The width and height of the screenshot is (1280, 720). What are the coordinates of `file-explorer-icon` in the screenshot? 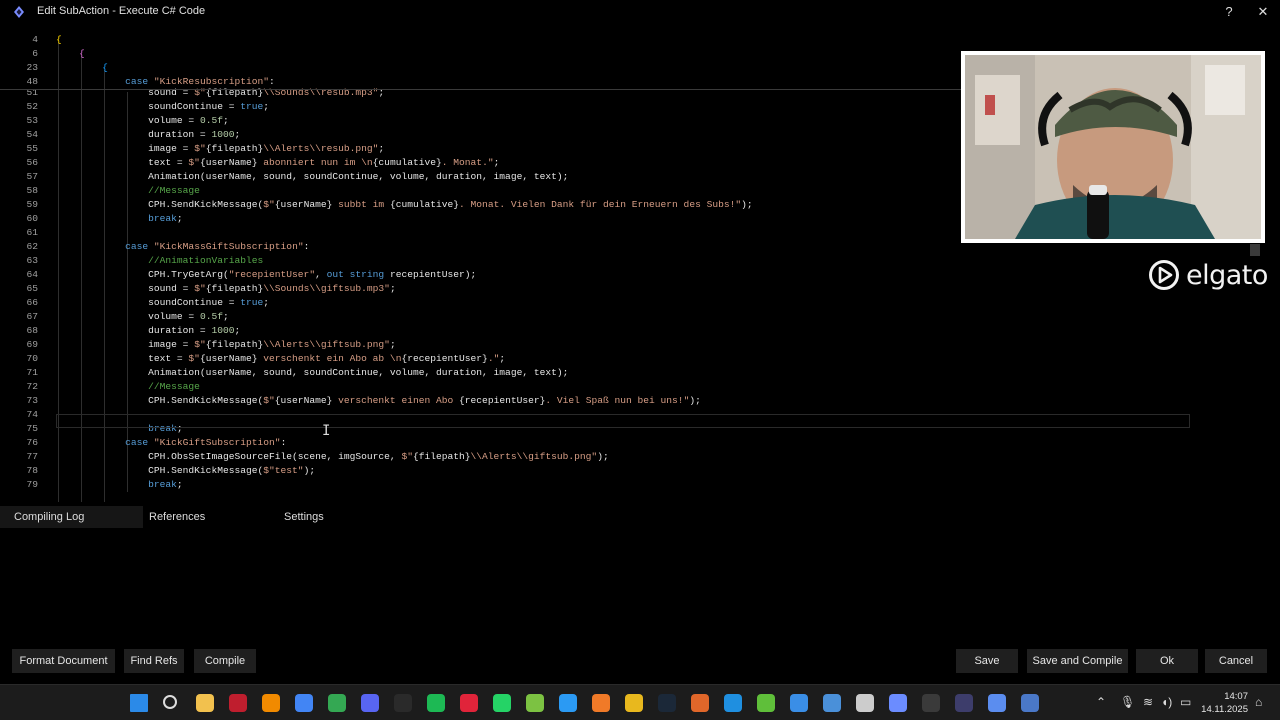 It's located at (205, 703).